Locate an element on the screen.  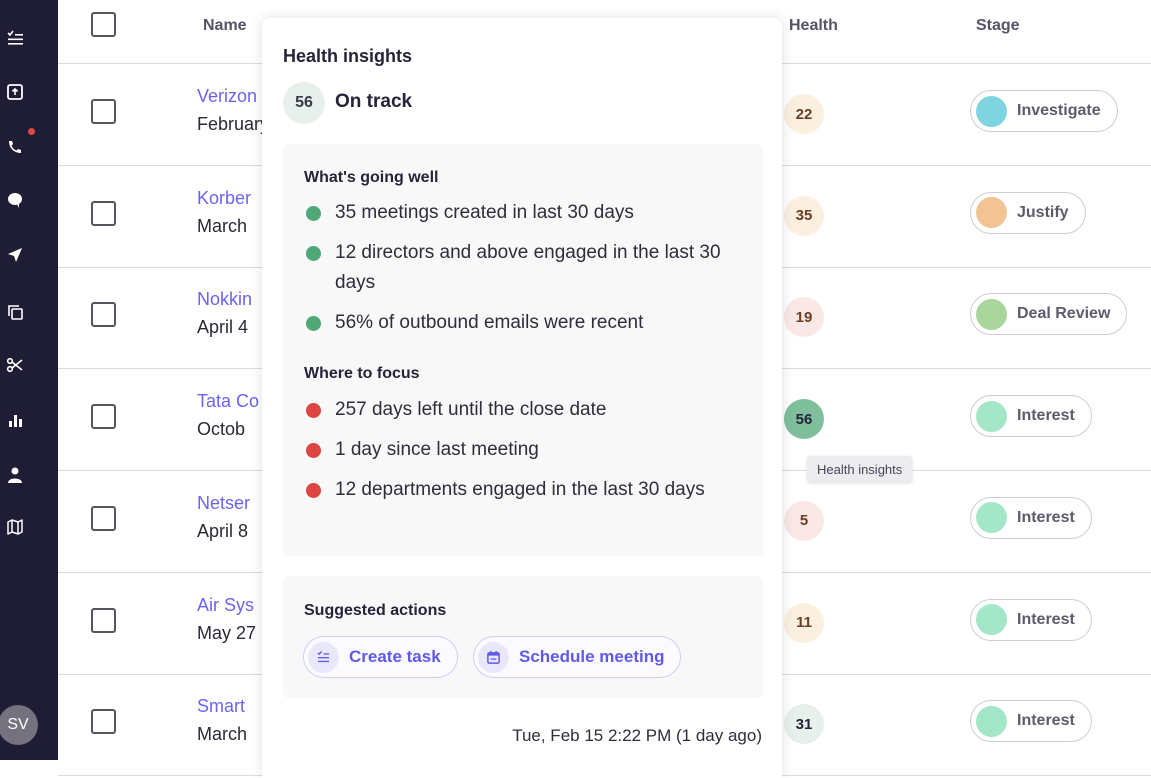
send-icon is located at coordinates (15, 255).